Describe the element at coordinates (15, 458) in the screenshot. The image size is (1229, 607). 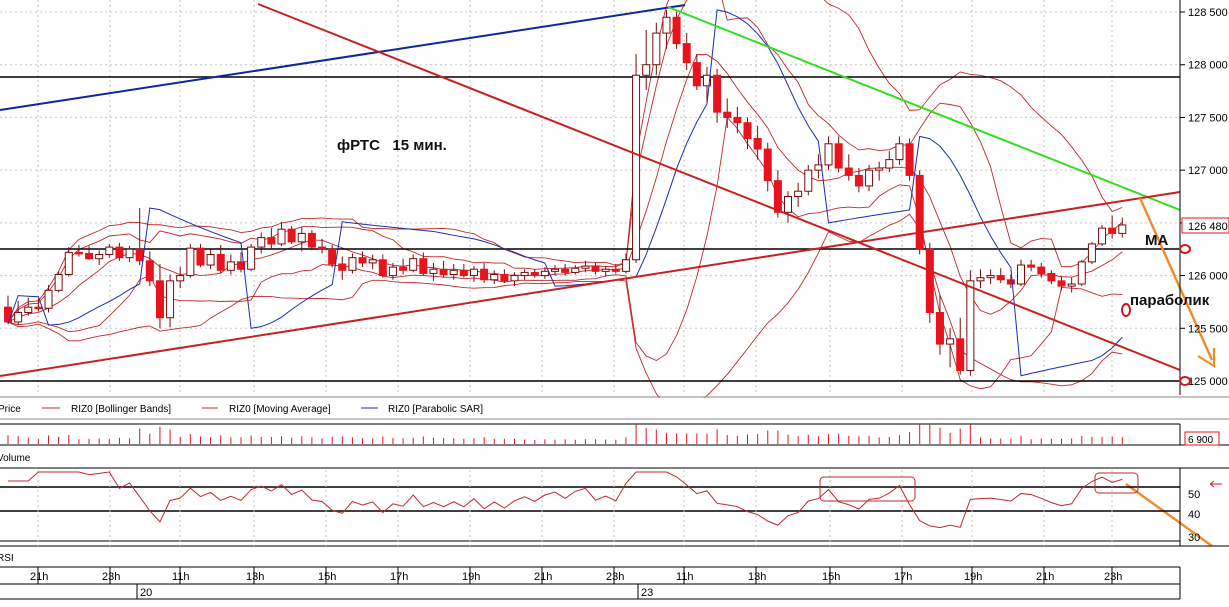
I see `volume-label: Volume` at that location.